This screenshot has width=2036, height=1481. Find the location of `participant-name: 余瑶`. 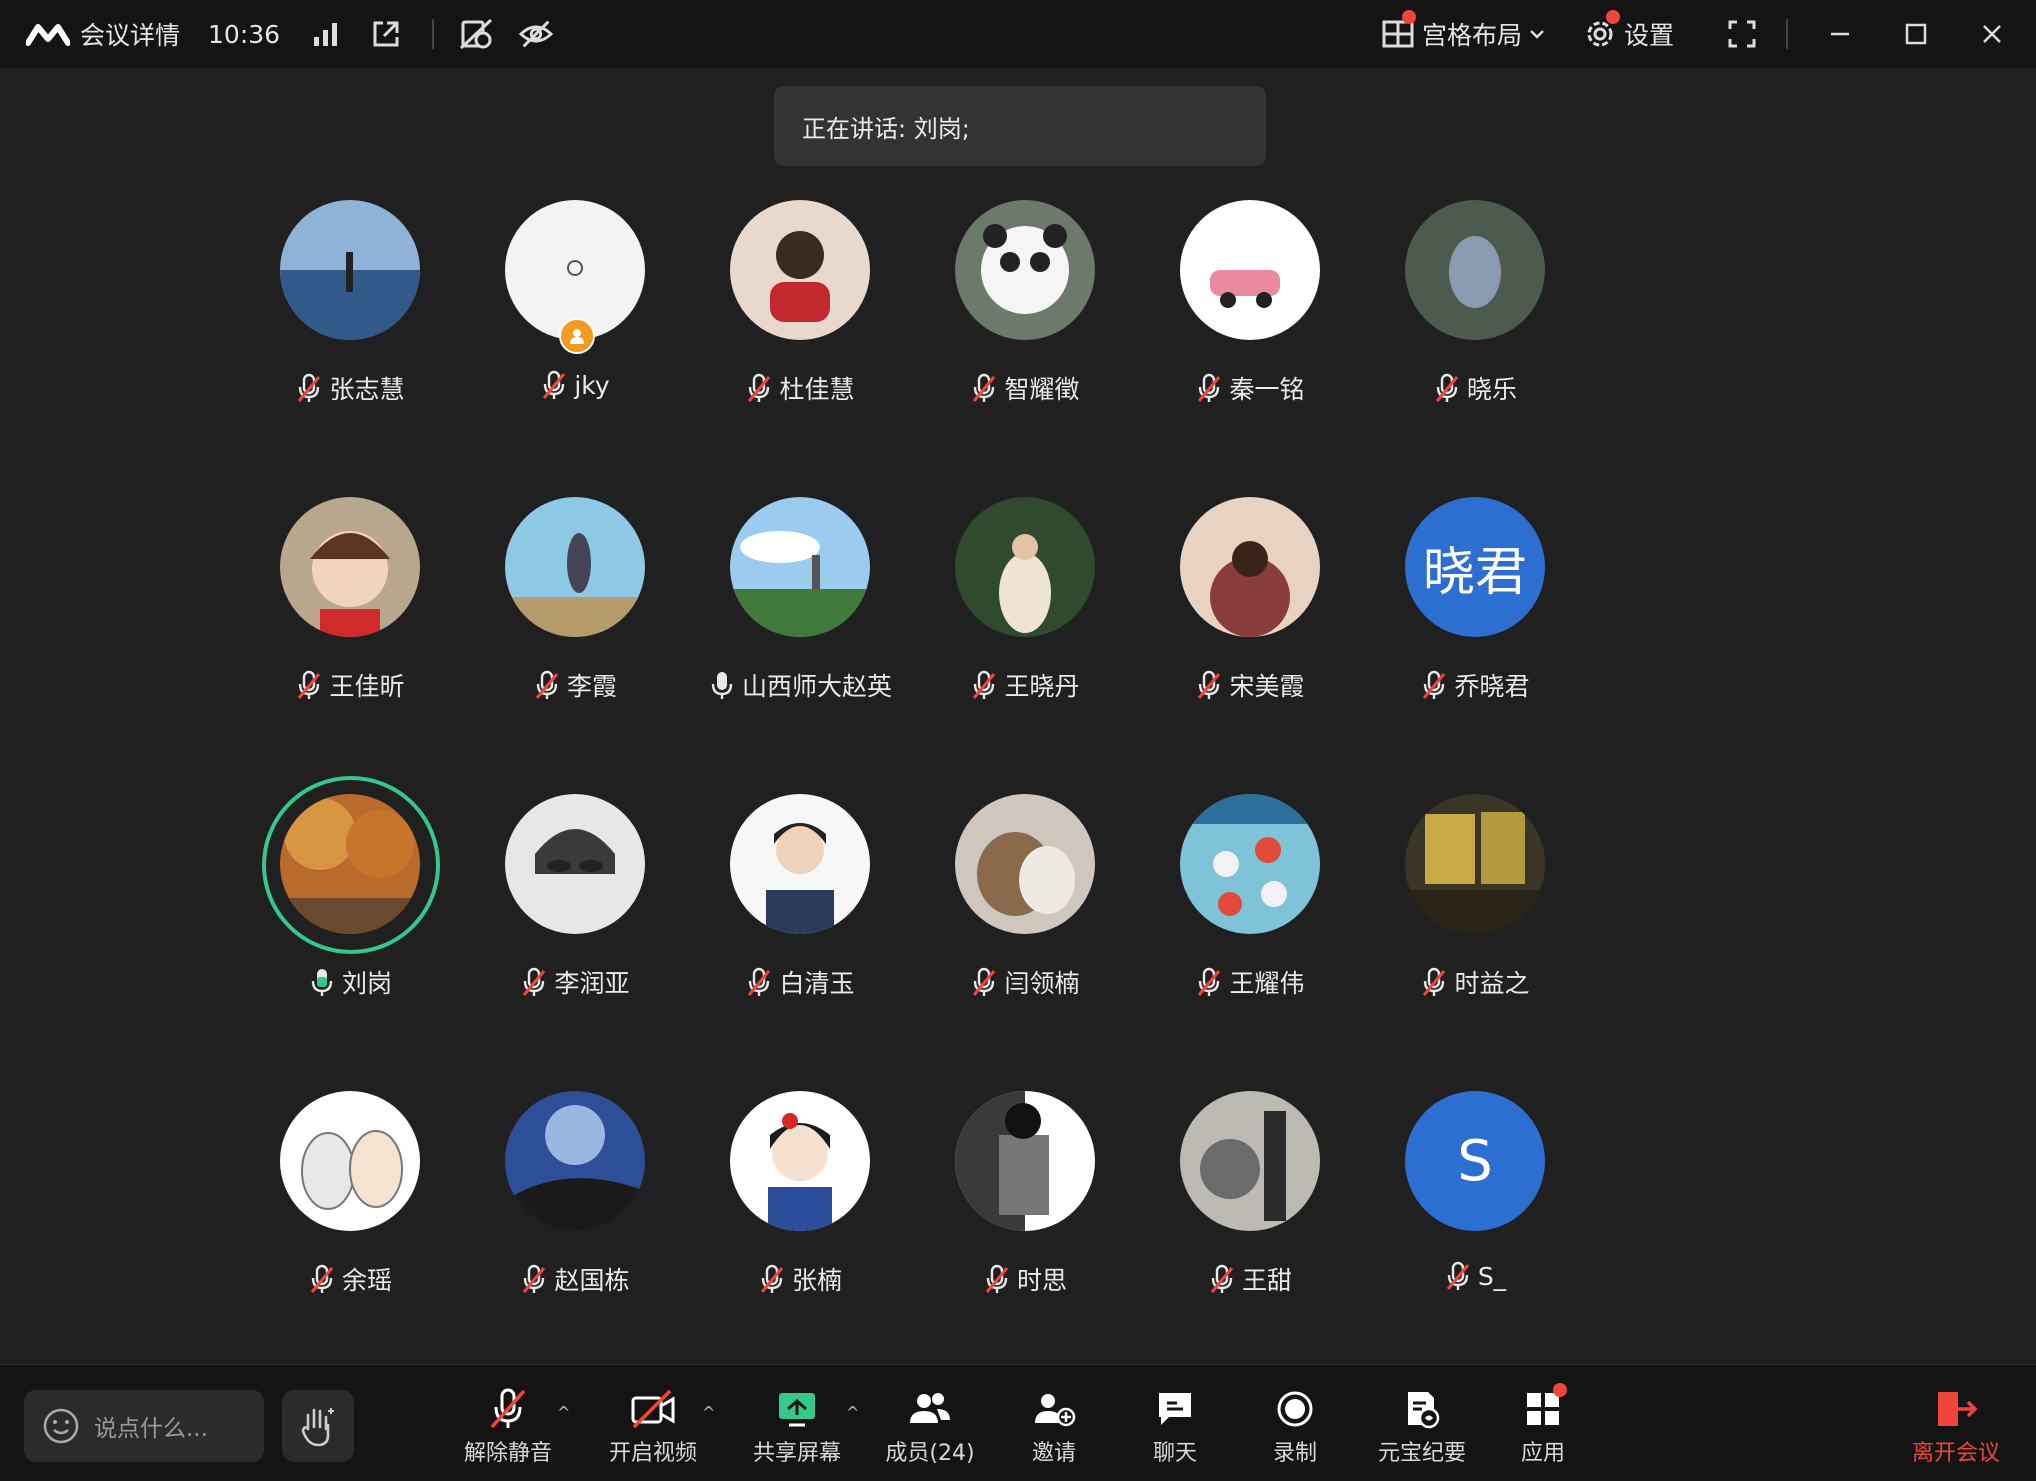

participant-name: 余瑶 is located at coordinates (366, 1280).